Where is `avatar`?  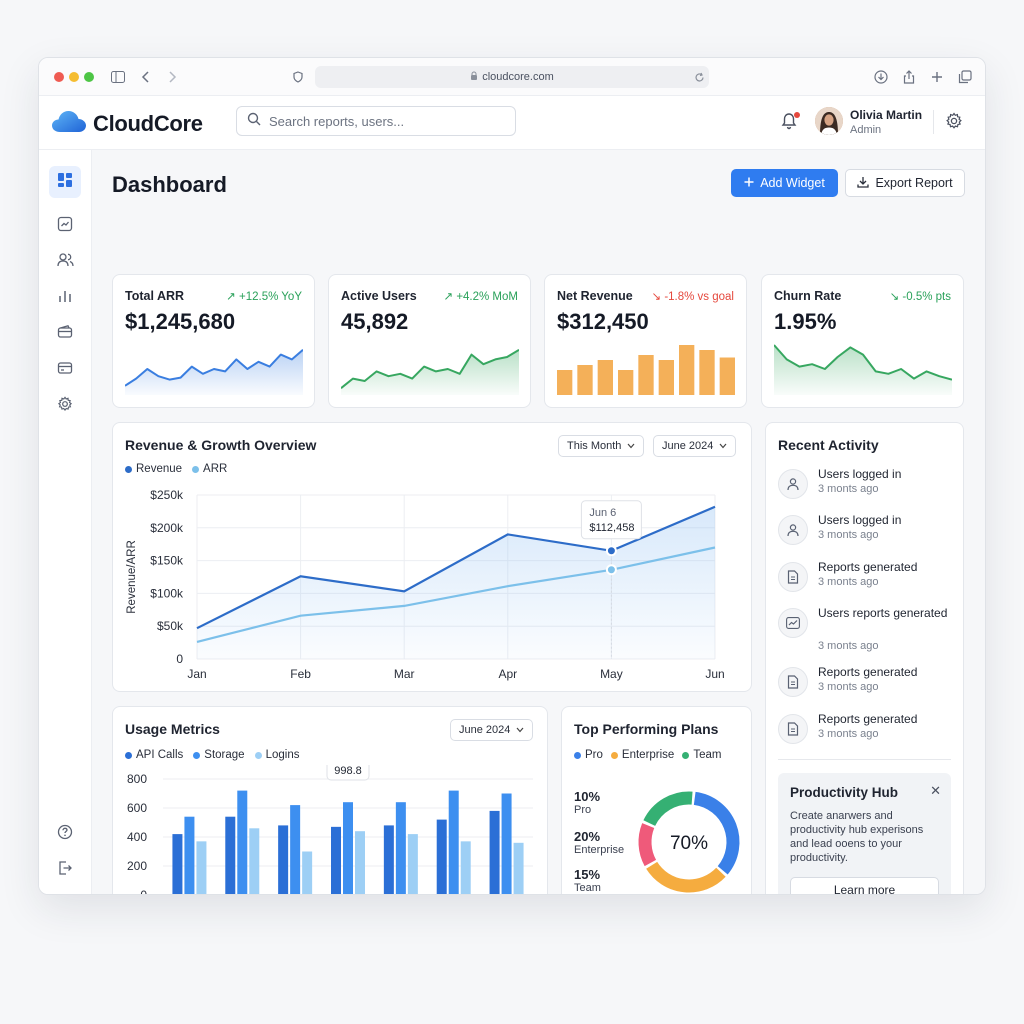 avatar is located at coordinates (829, 121).